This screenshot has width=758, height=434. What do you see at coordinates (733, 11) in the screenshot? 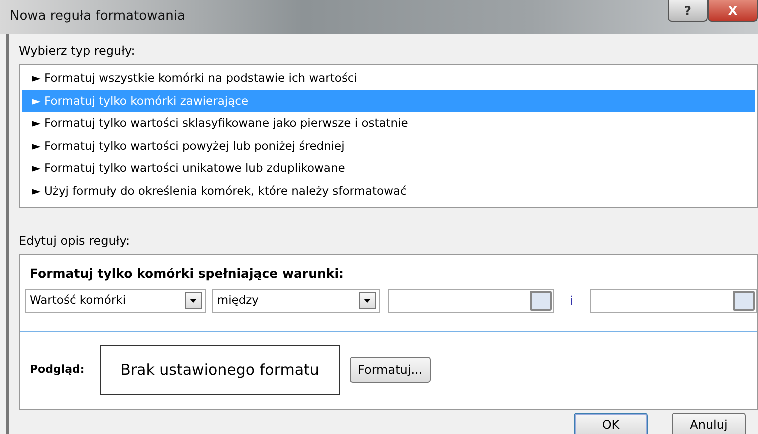
I see `close-button: X` at bounding box center [733, 11].